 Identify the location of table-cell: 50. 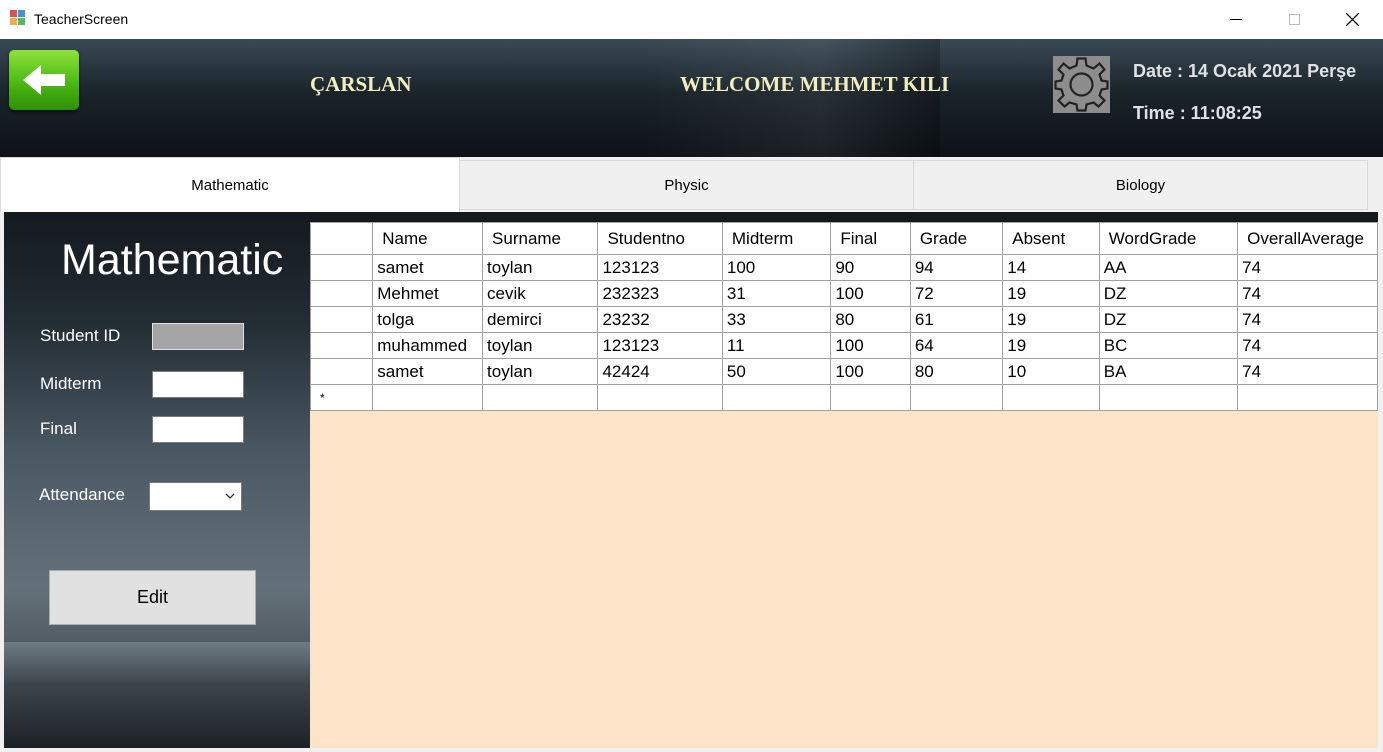
(776, 371).